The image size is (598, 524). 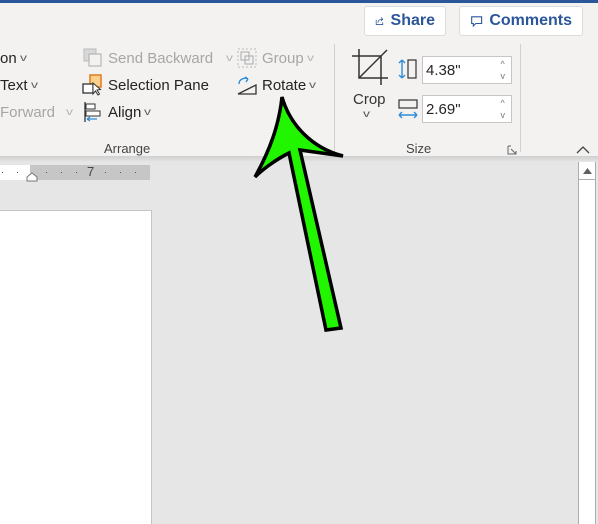 I want to click on share-icon, so click(x=379, y=21).